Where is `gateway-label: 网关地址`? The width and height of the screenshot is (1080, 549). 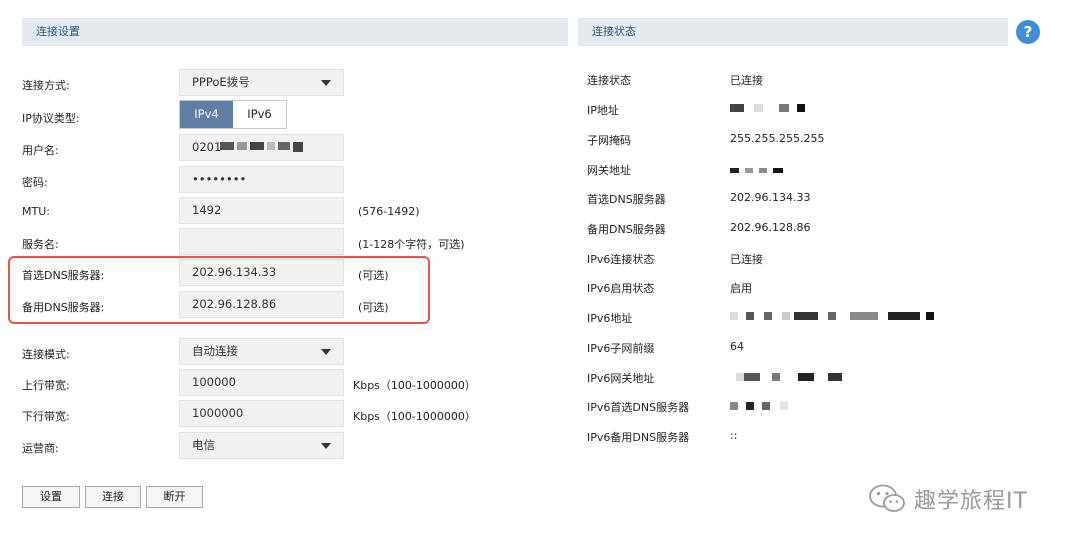
gateway-label: 网关地址 is located at coordinates (609, 170).